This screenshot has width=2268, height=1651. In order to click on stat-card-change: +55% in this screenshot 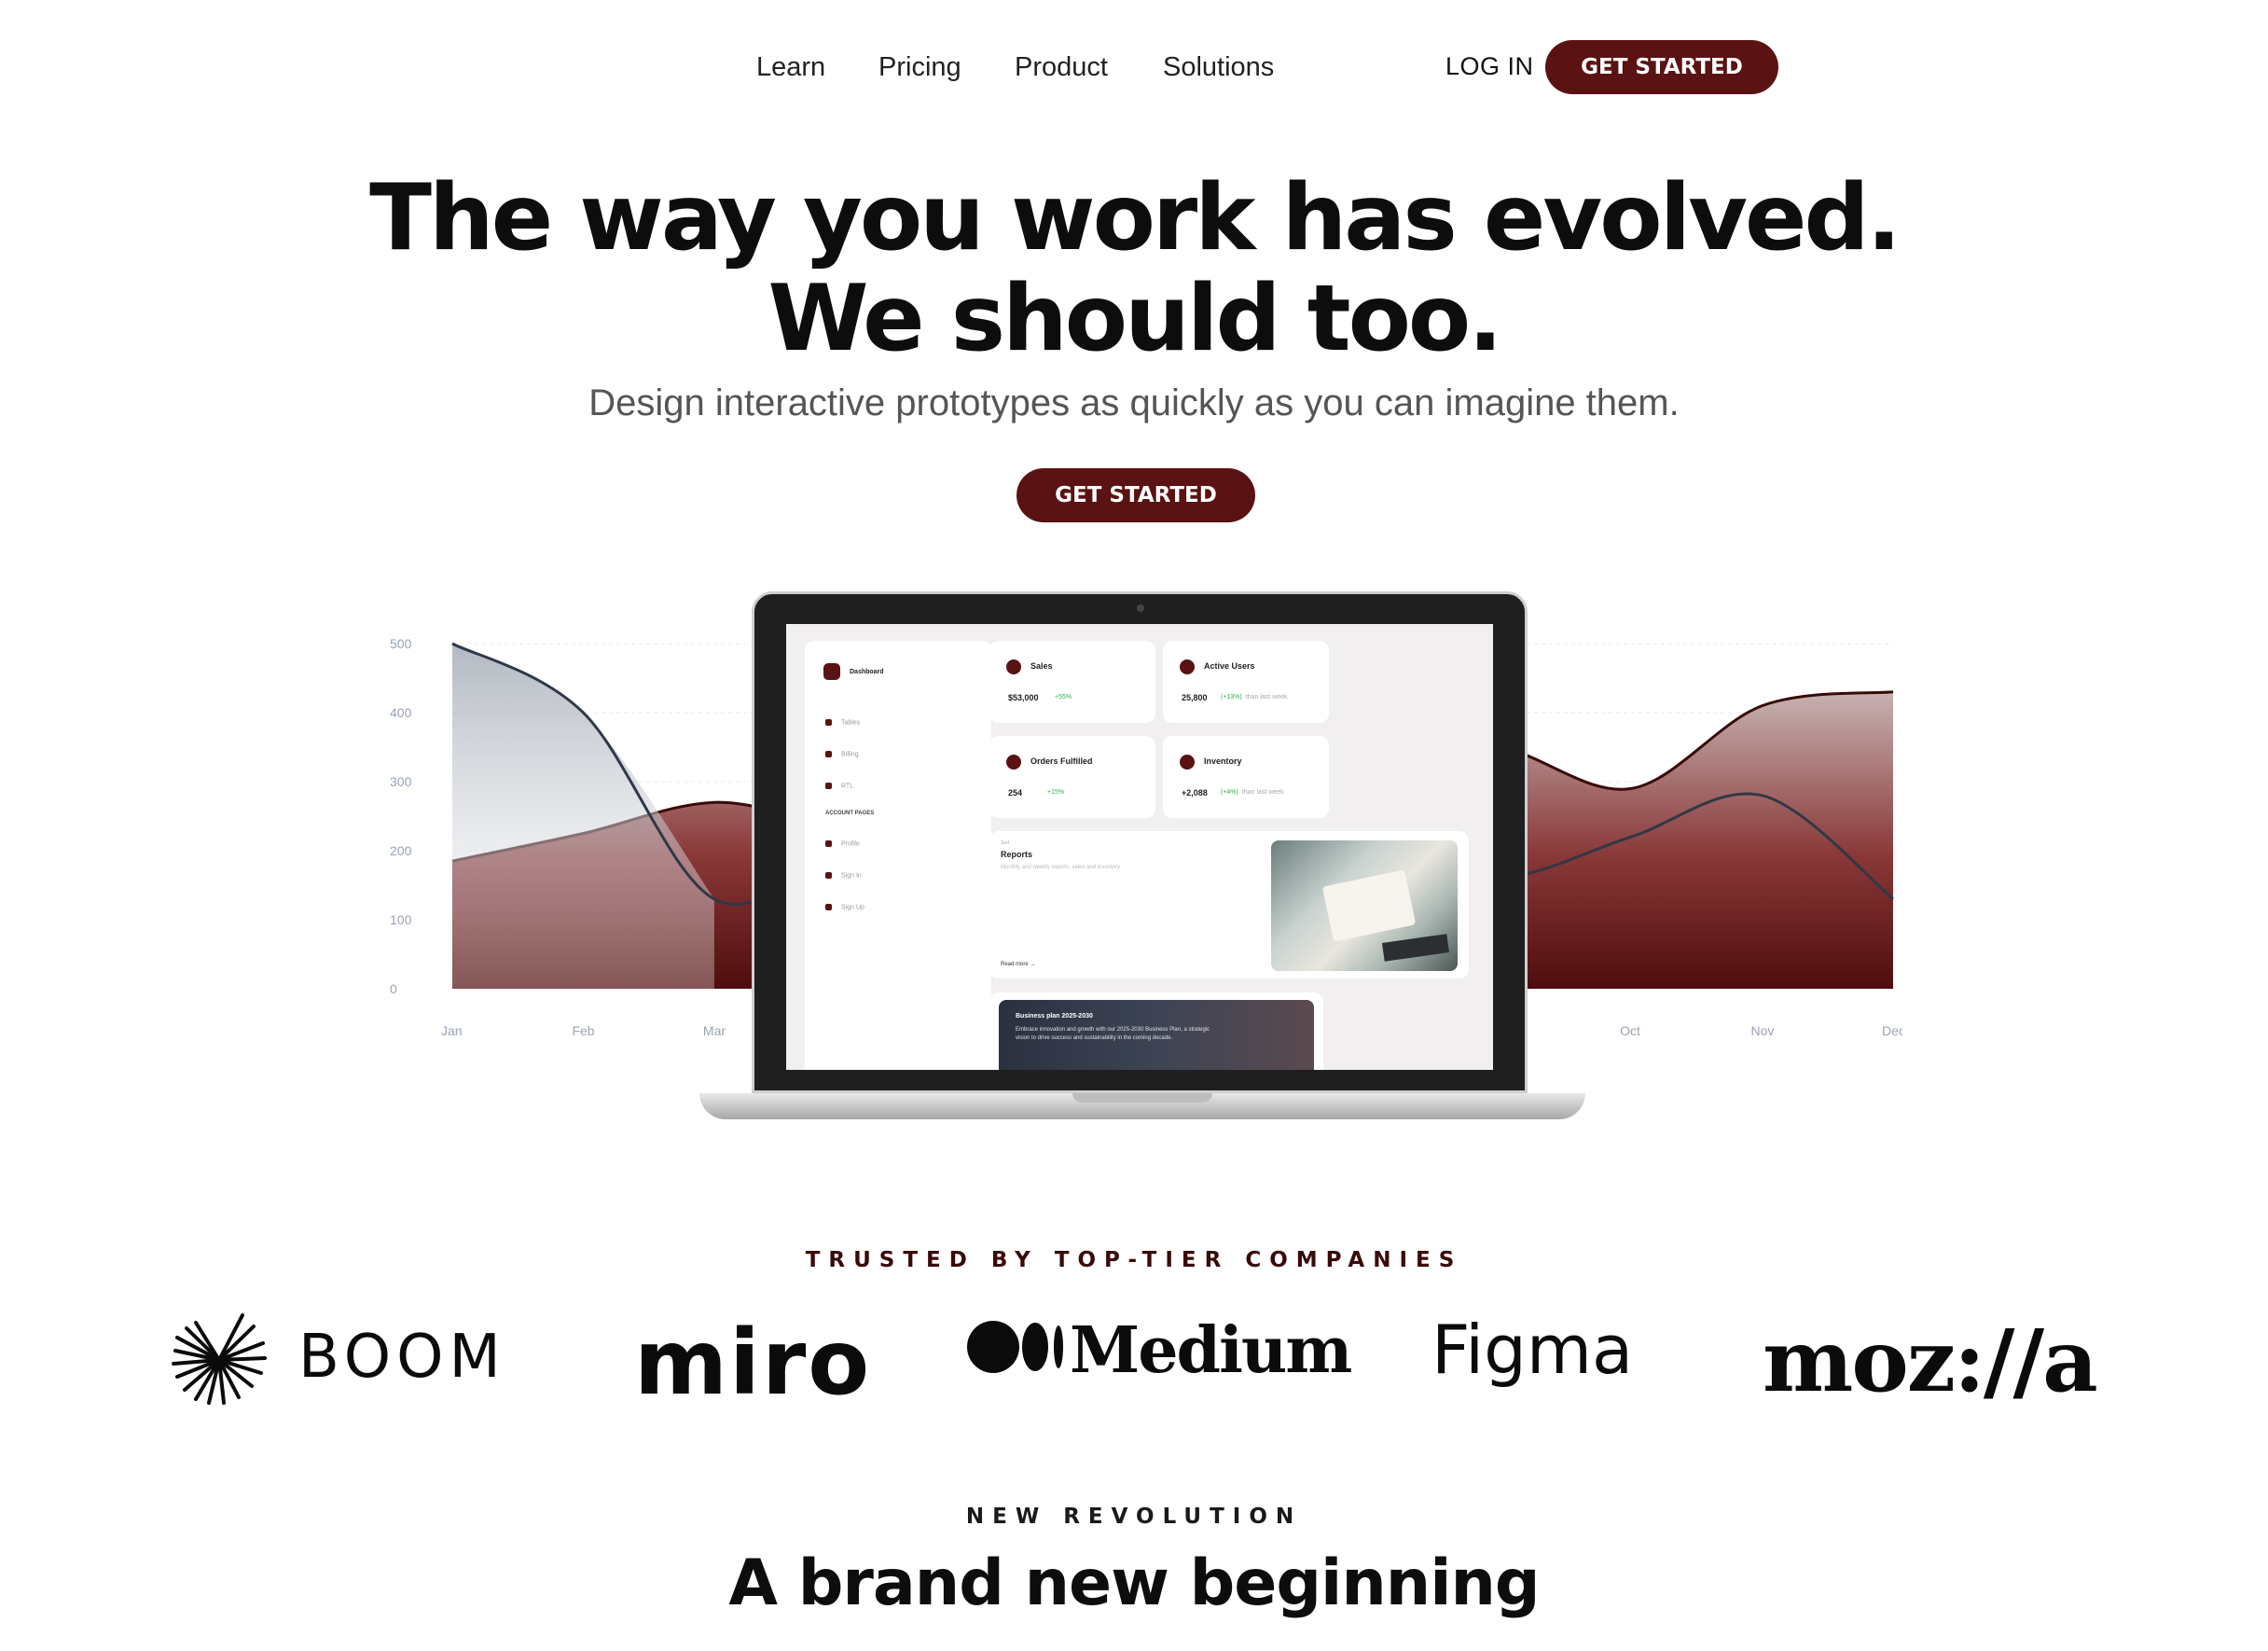, I will do `click(1063, 697)`.